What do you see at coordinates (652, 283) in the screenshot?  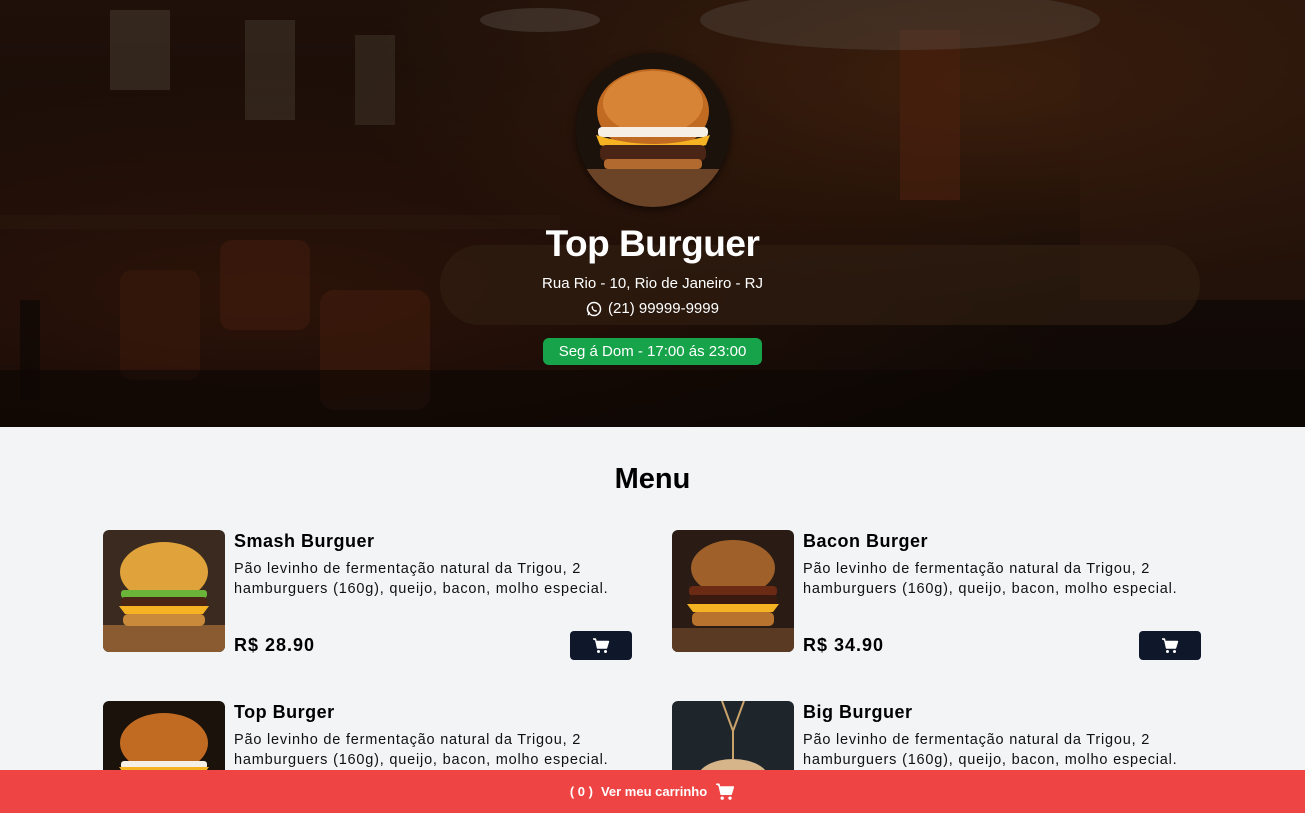 I see `restaurant-address: Rua Rio - 10, Rio de Janeiro - RJ` at bounding box center [652, 283].